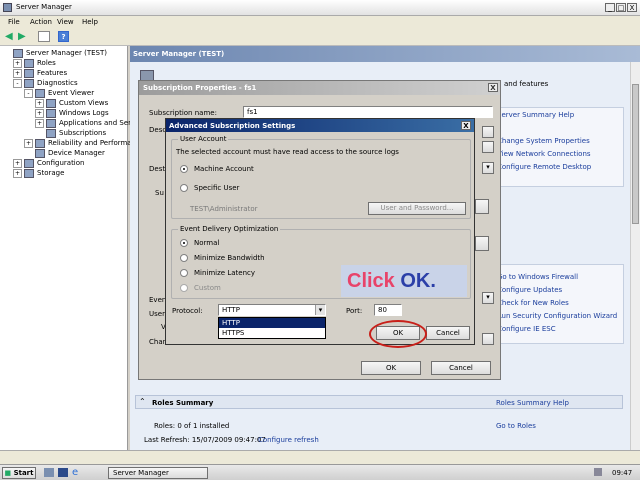  What do you see at coordinates (598, 472) in the screenshot?
I see `tray-network-icon` at bounding box center [598, 472].